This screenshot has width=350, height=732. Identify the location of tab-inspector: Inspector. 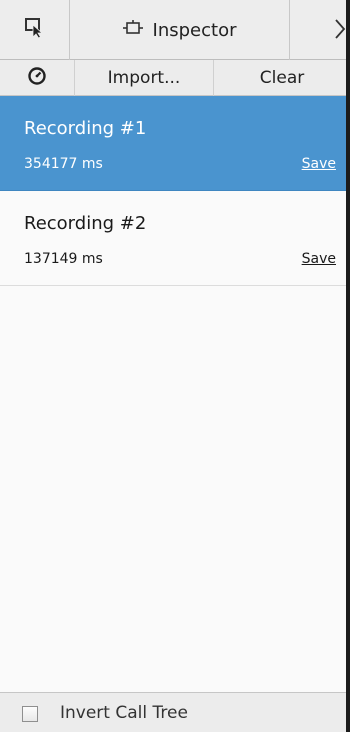
(180, 30).